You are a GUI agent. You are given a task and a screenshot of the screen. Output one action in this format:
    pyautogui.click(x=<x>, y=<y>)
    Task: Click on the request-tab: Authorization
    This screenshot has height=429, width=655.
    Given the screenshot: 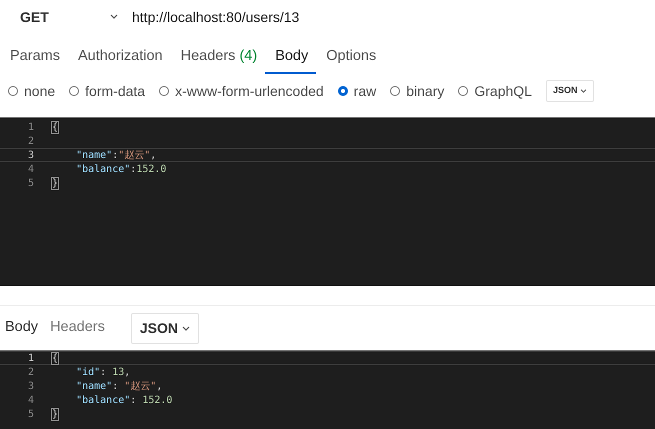 What is the action you would take?
    pyautogui.click(x=119, y=57)
    